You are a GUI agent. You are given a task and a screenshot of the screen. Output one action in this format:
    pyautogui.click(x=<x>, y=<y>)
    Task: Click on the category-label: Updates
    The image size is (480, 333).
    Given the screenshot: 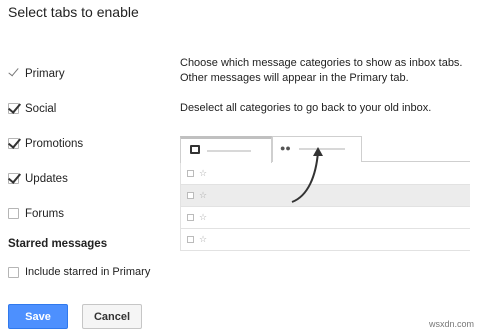 What is the action you would take?
    pyautogui.click(x=46, y=179)
    